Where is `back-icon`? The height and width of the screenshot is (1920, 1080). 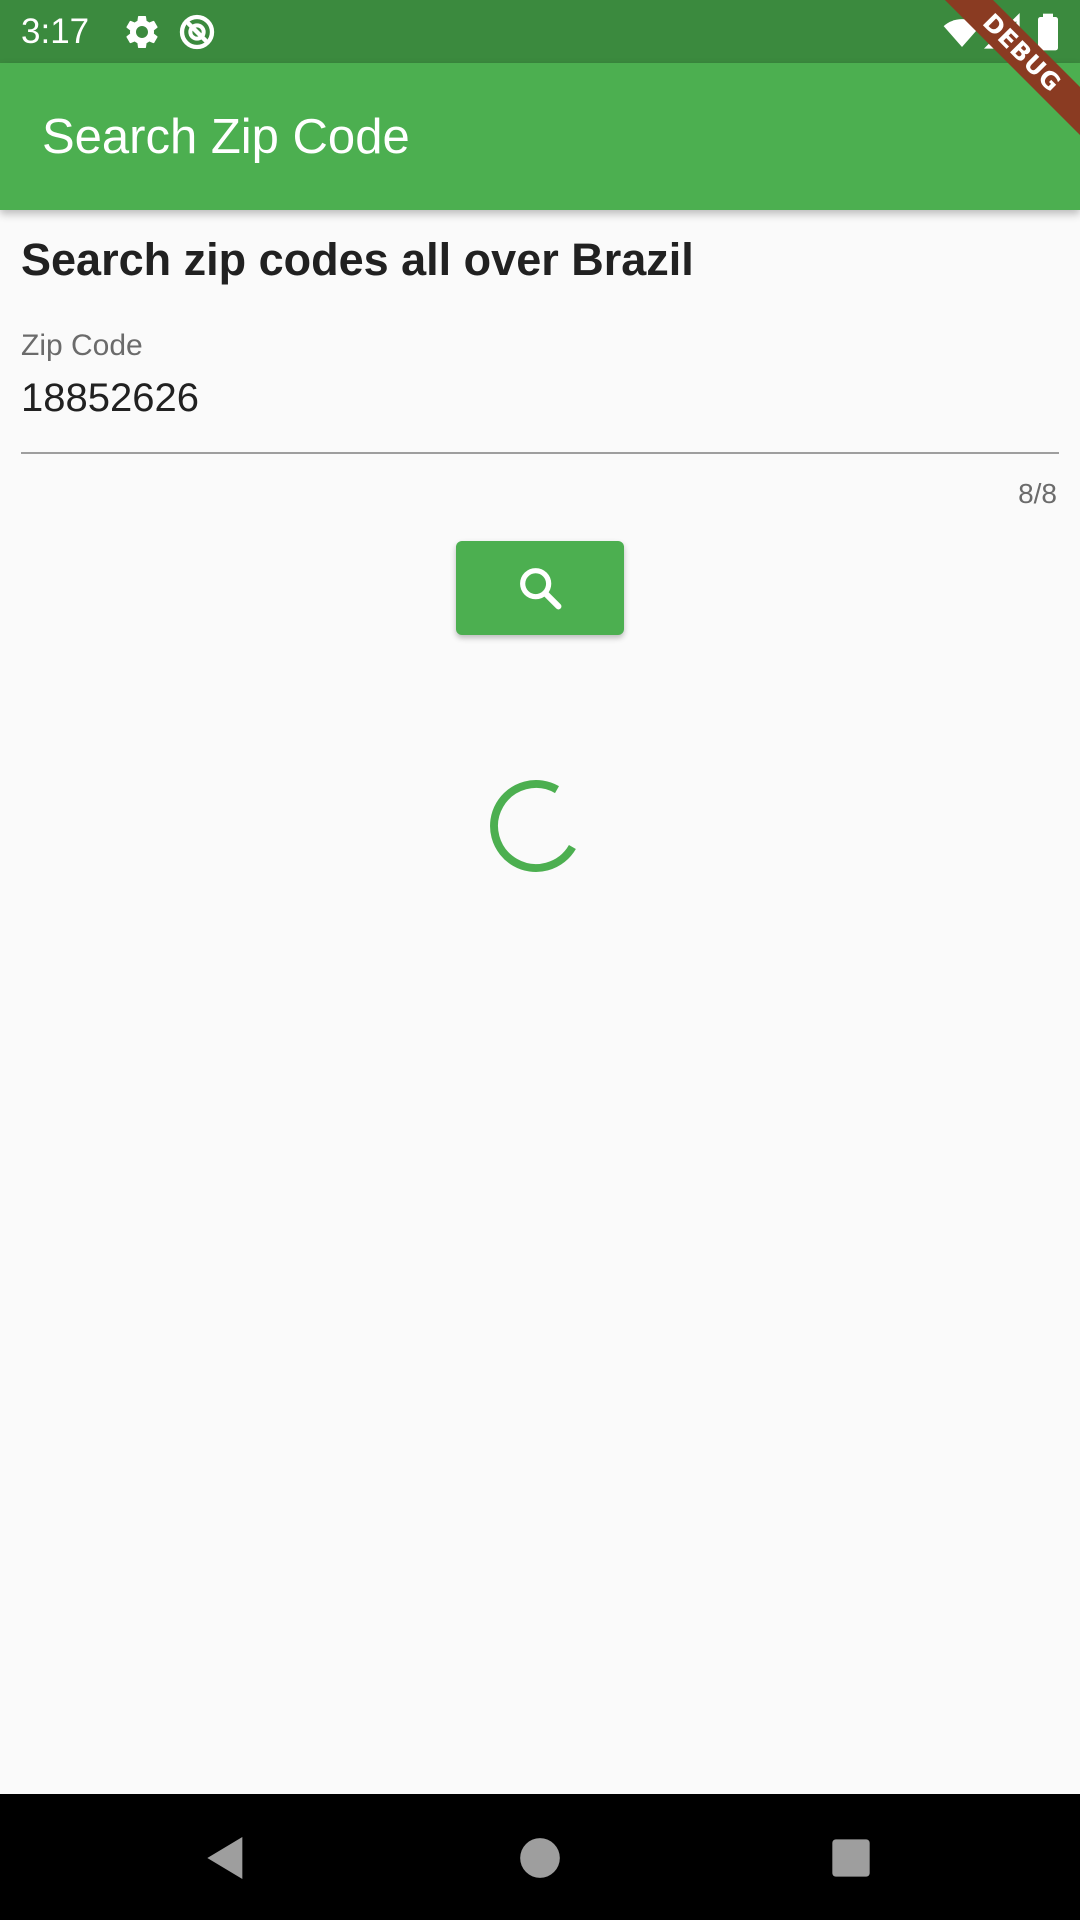
back-icon is located at coordinates (226, 1858).